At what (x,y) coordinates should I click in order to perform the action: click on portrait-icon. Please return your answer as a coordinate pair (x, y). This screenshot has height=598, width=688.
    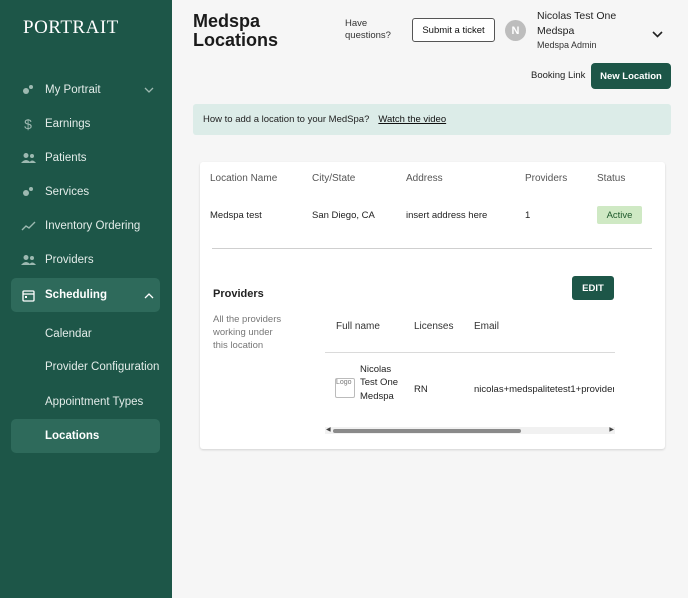
    Looking at the image, I should click on (28, 90).